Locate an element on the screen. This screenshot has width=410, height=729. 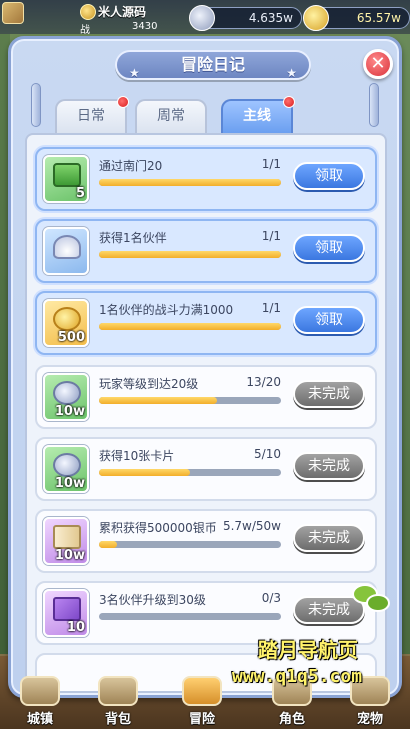
player-name: 米人源码 is located at coordinates (122, 12).